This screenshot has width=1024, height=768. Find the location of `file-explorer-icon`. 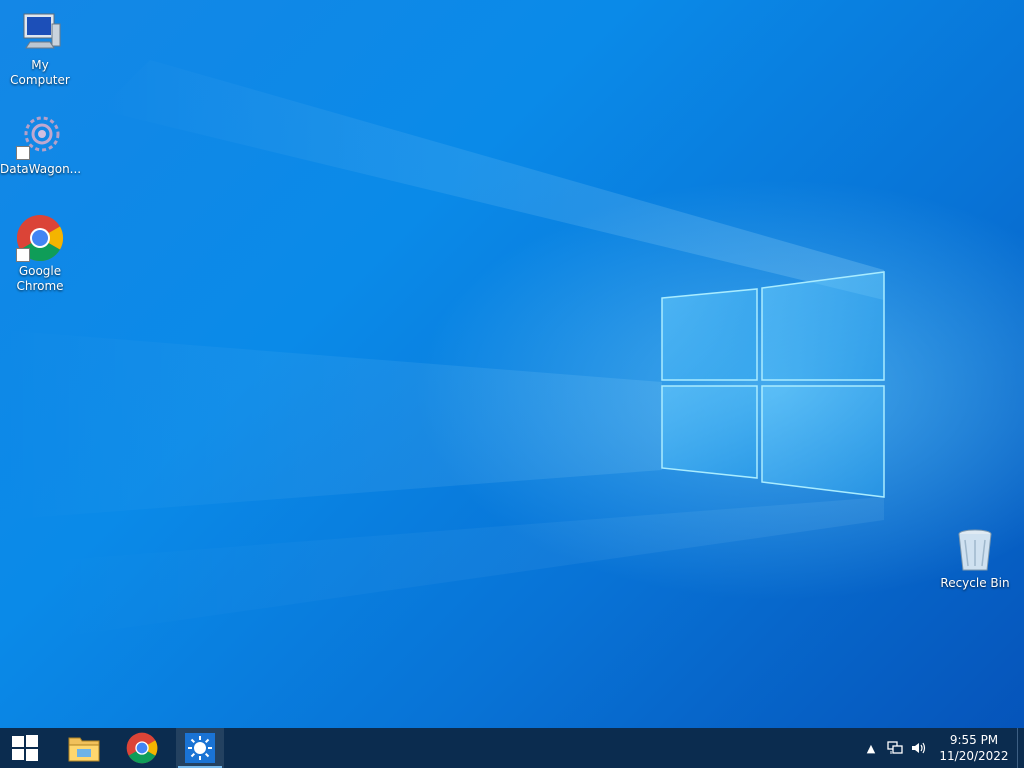

file-explorer-icon is located at coordinates (84, 749).